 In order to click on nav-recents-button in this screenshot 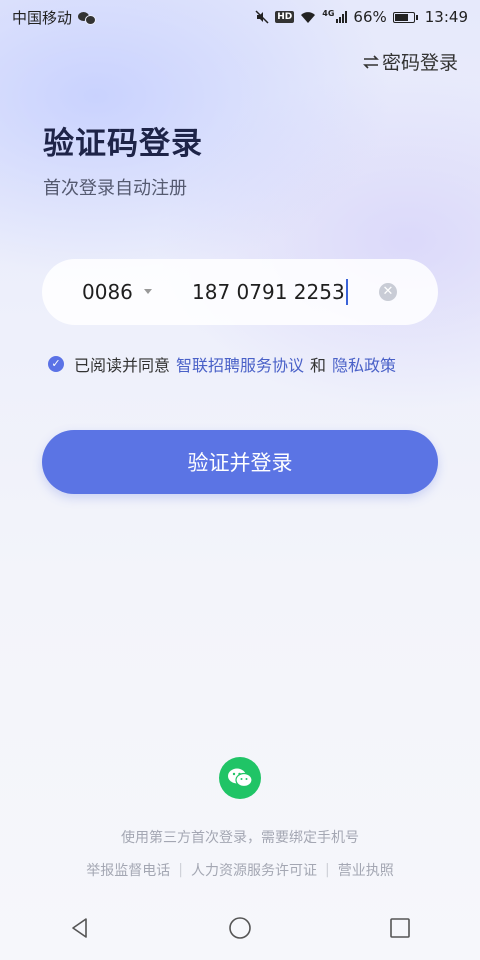, I will do `click(400, 928)`.